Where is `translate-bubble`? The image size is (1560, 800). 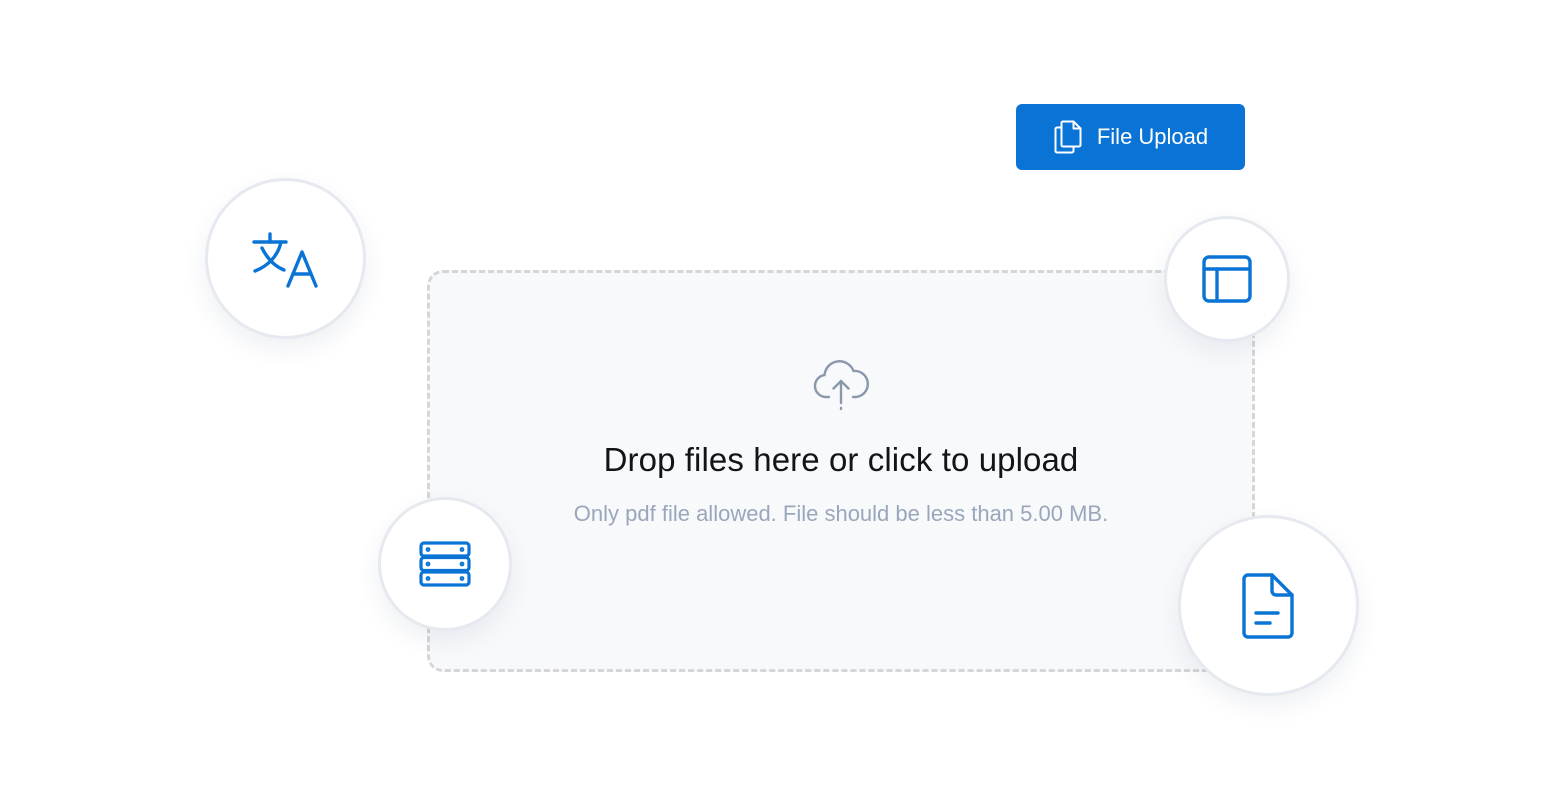
translate-bubble is located at coordinates (285, 258).